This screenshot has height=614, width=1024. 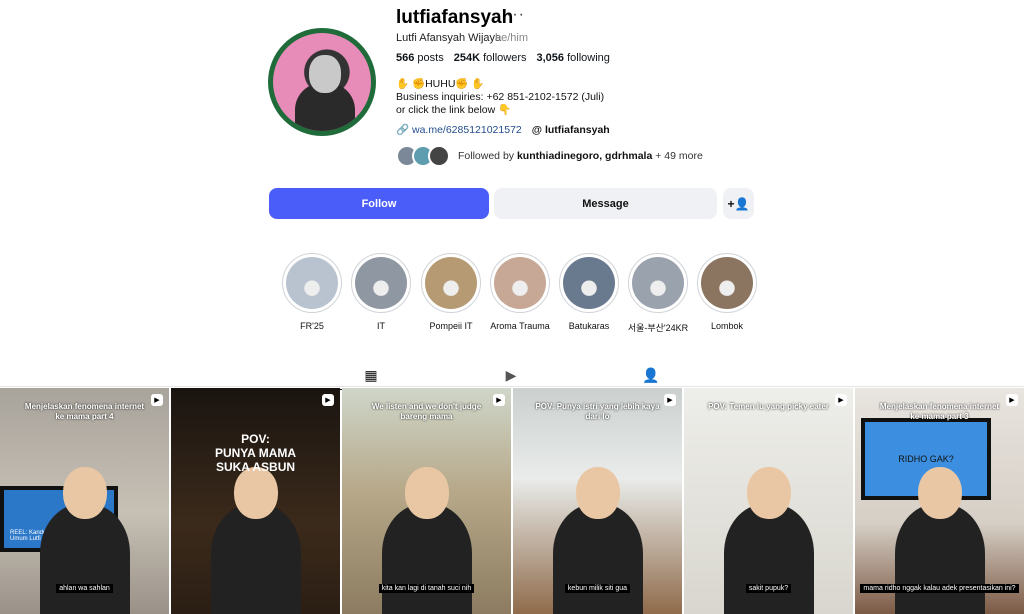 I want to click on post-subtitle: kita kan lagi di tanah suci nih, so click(x=426, y=588).